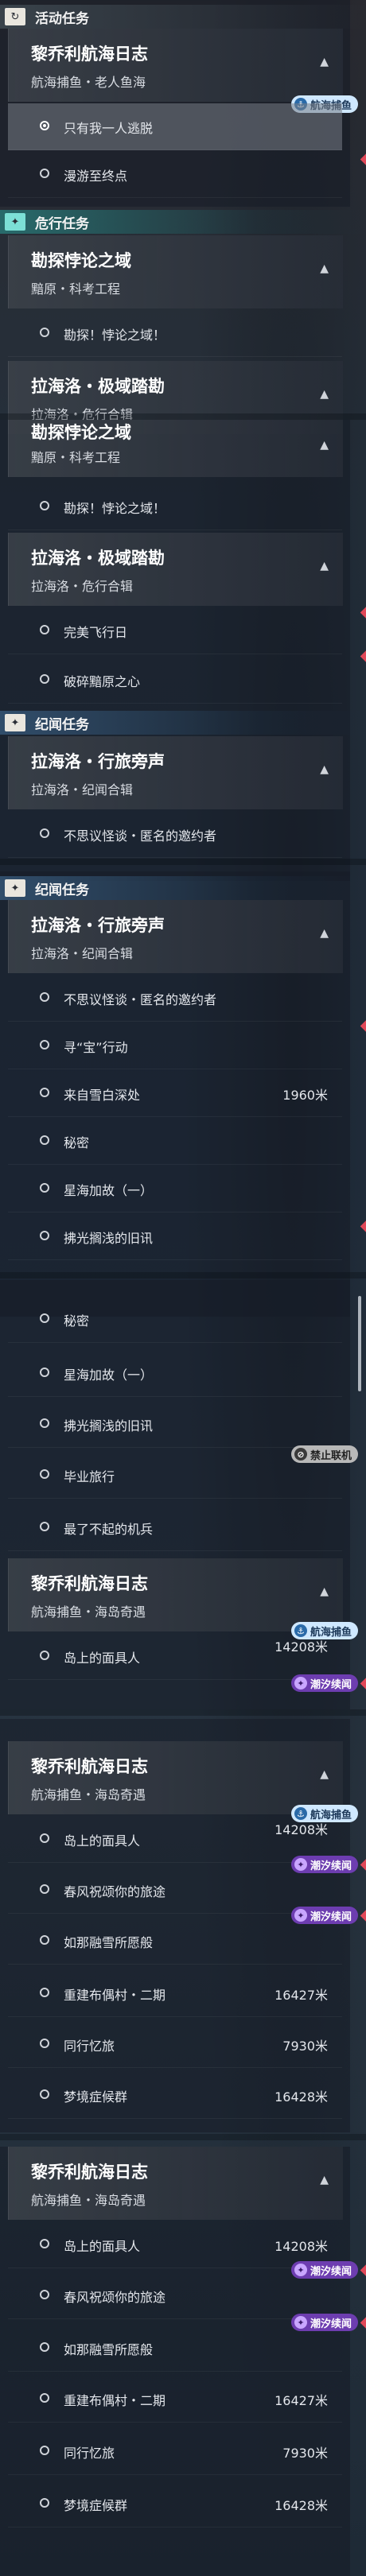 This screenshot has height=2576, width=366. What do you see at coordinates (115, 1892) in the screenshot?
I see `quest-item-label: 春风祝颂你的旅途` at bounding box center [115, 1892].